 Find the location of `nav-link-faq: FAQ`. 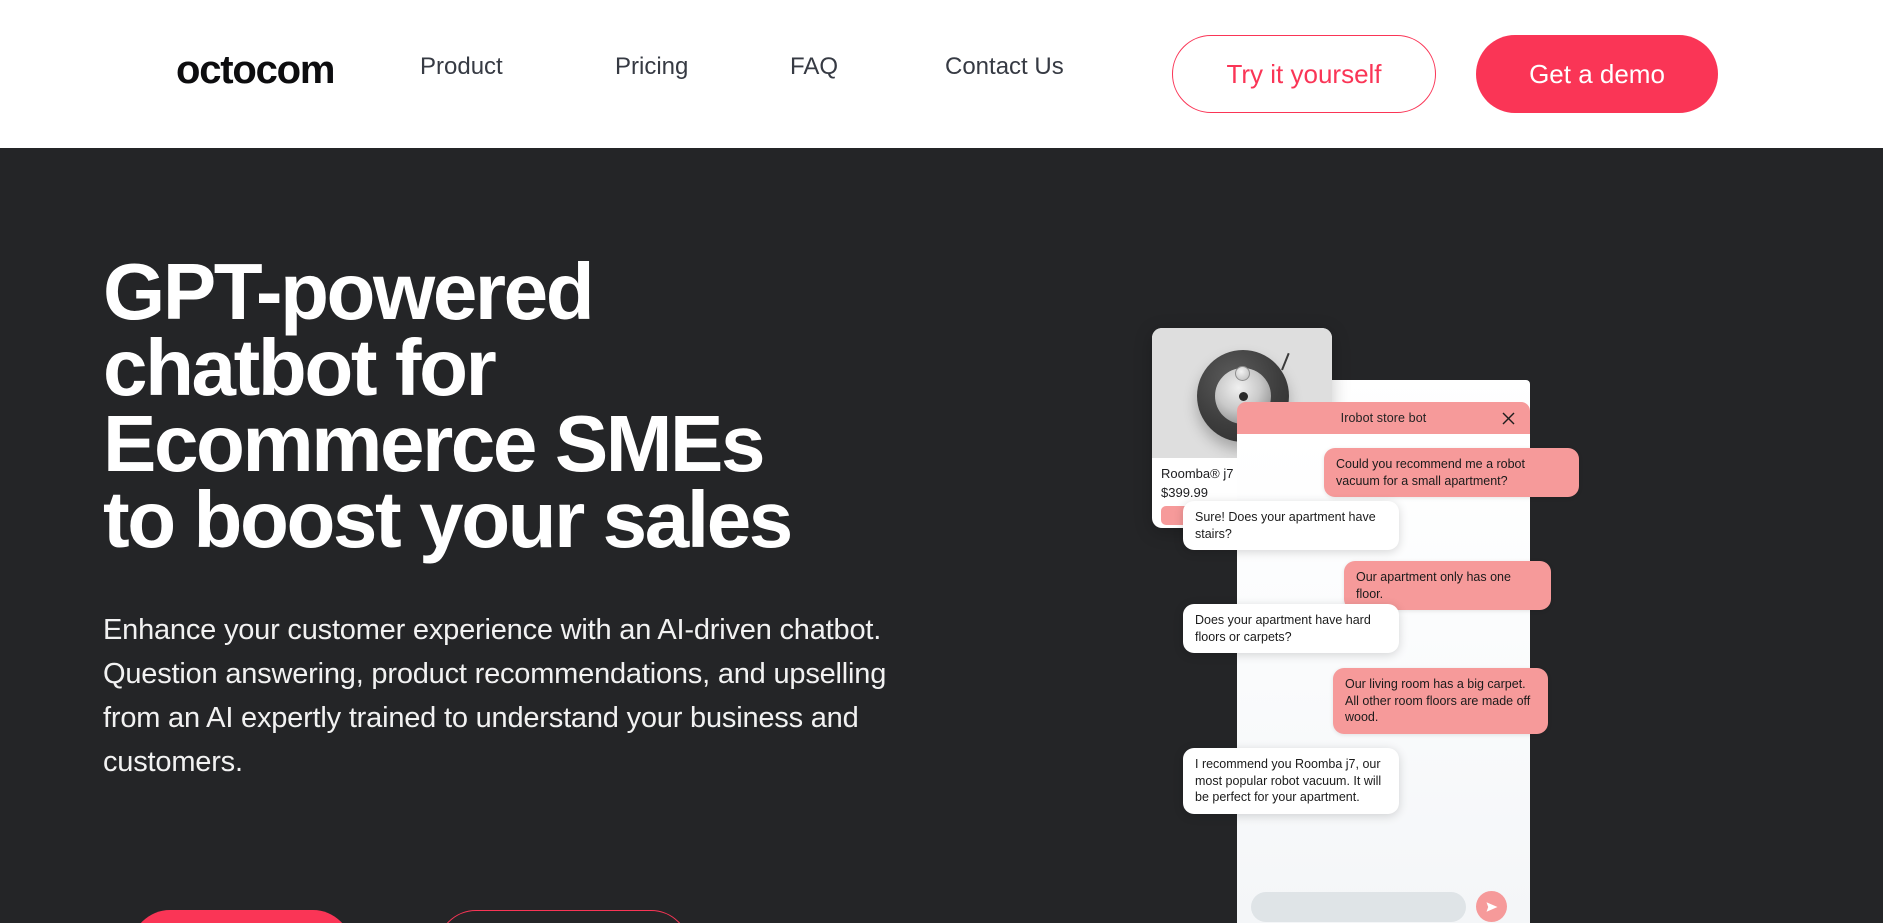

nav-link-faq: FAQ is located at coordinates (867, 67).